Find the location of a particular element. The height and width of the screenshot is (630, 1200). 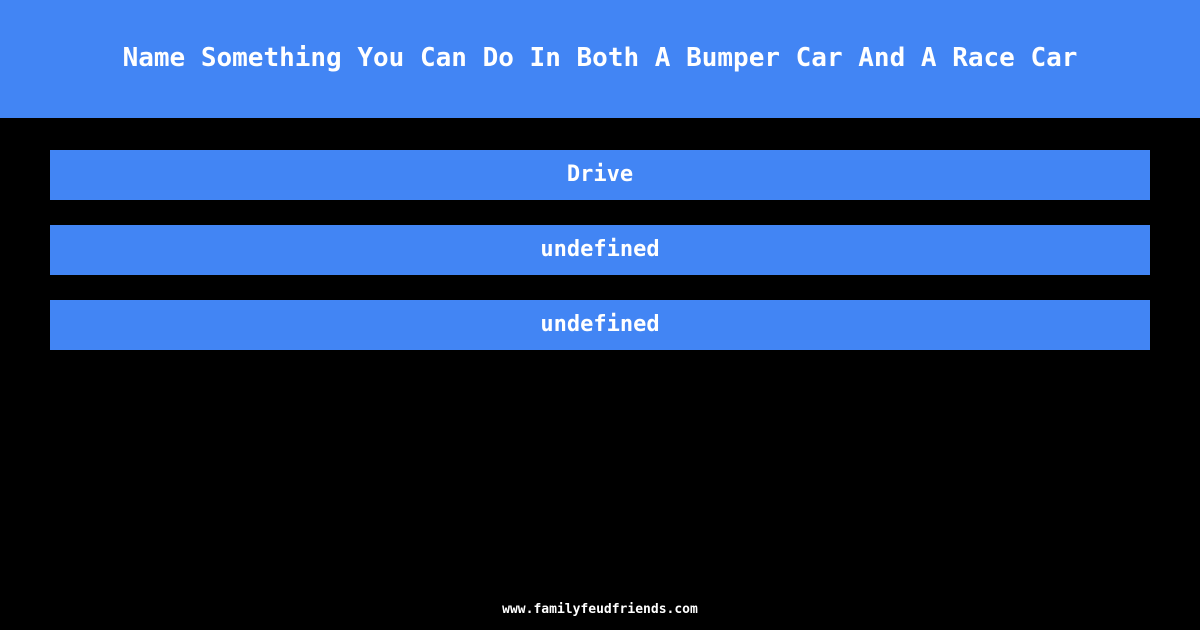

site-url-label: www.familyfeudfriends.com is located at coordinates (600, 609).